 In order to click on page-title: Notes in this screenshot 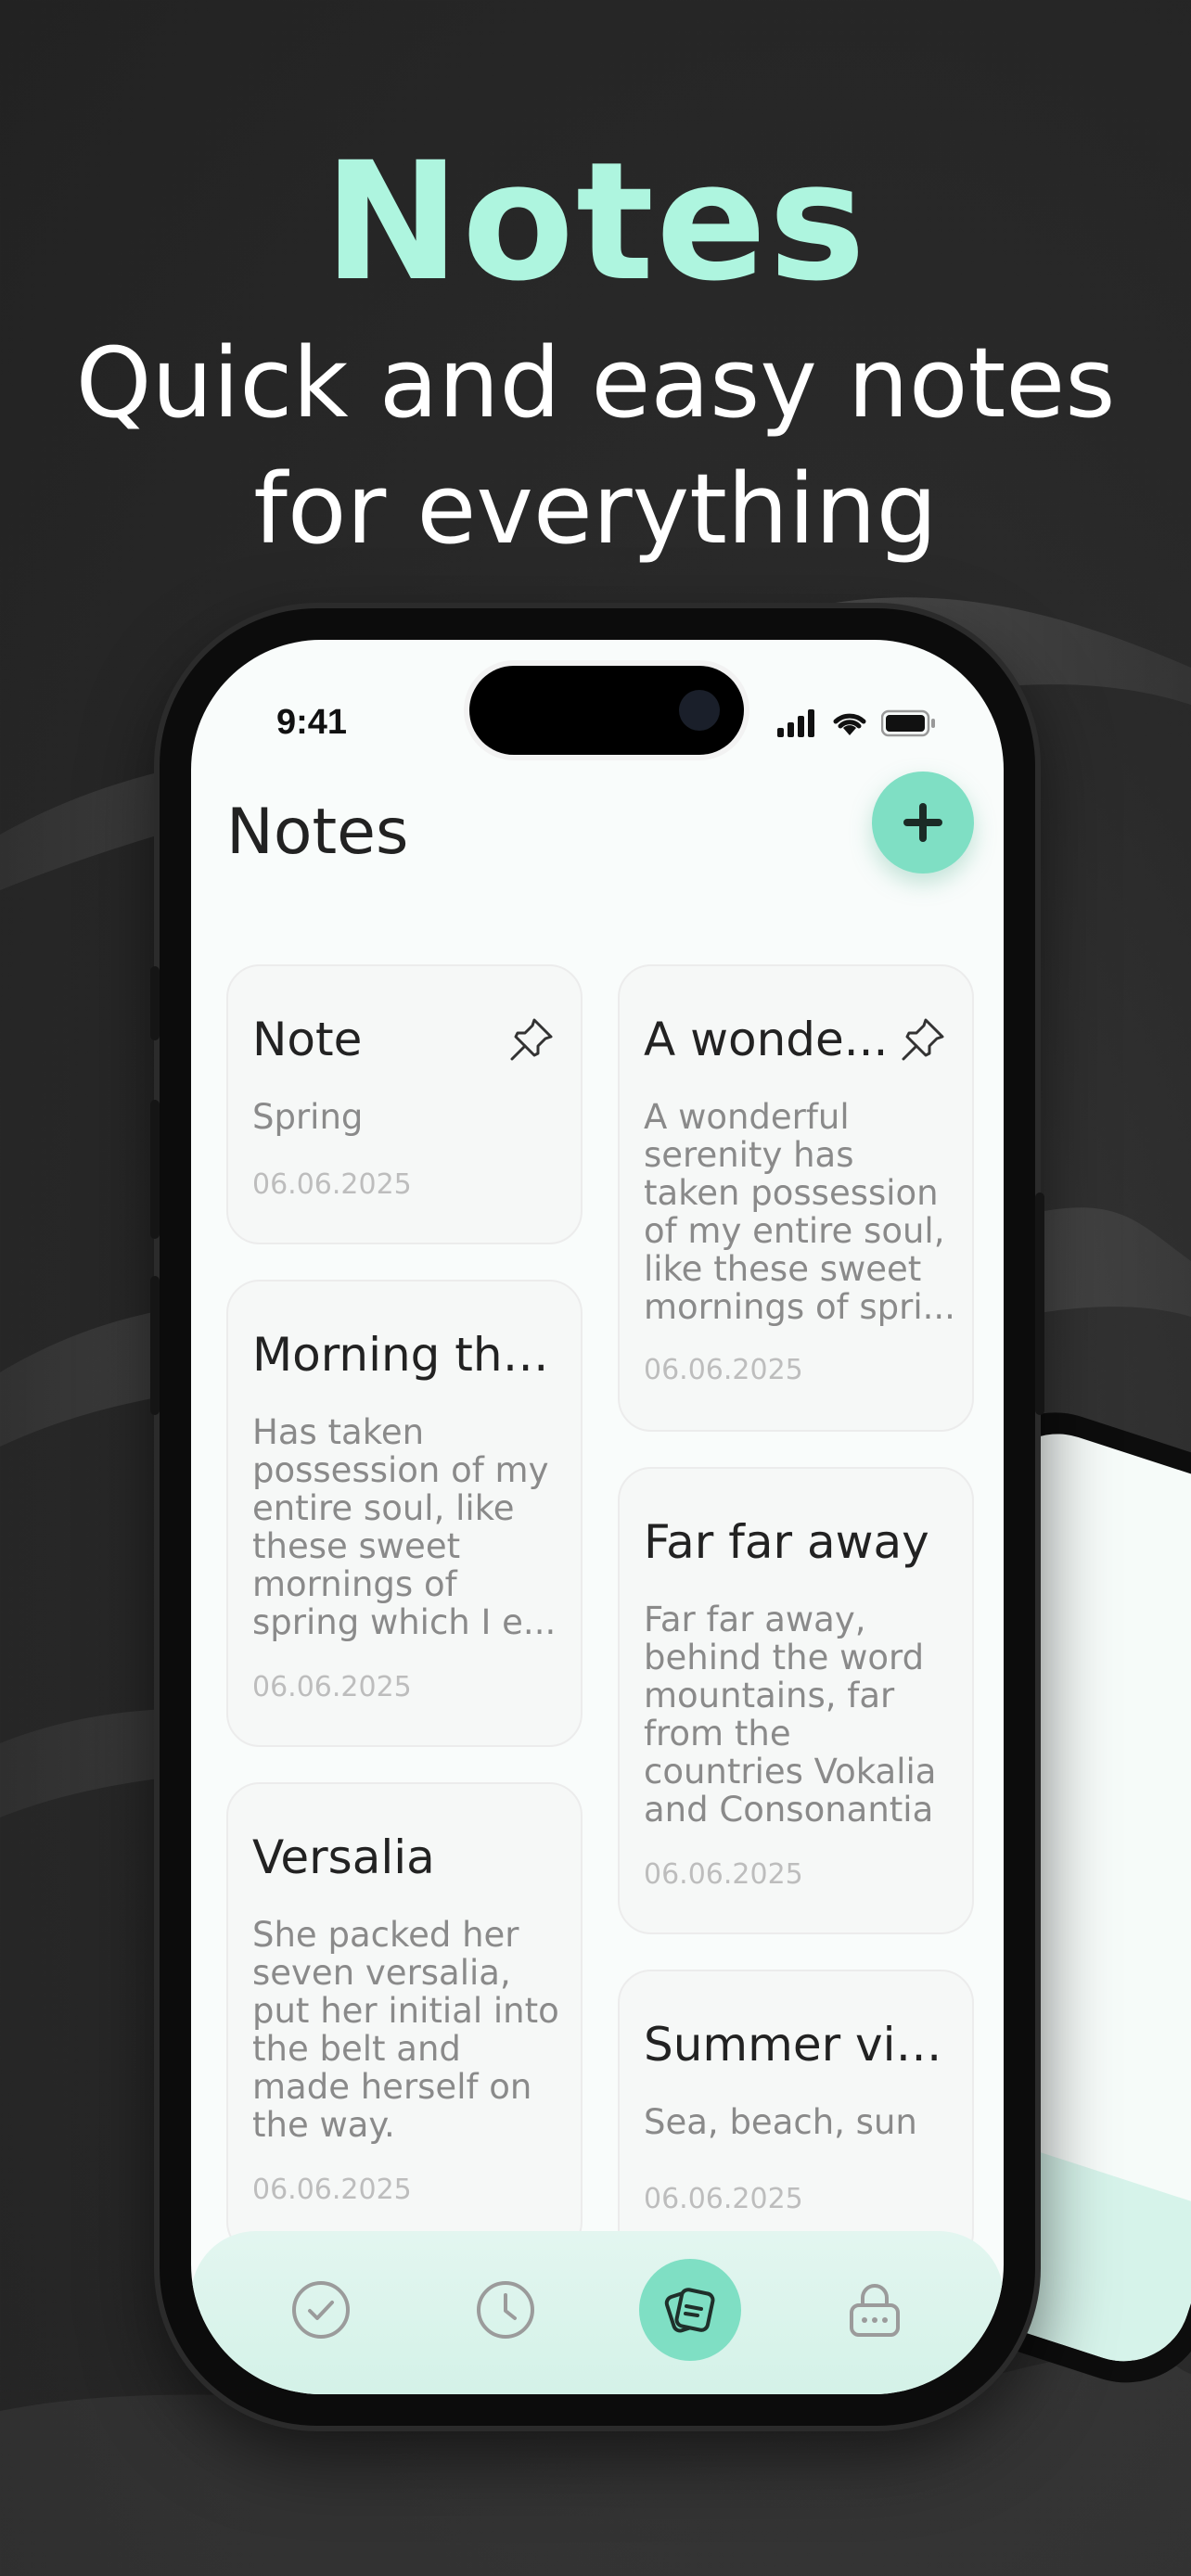, I will do `click(317, 833)`.